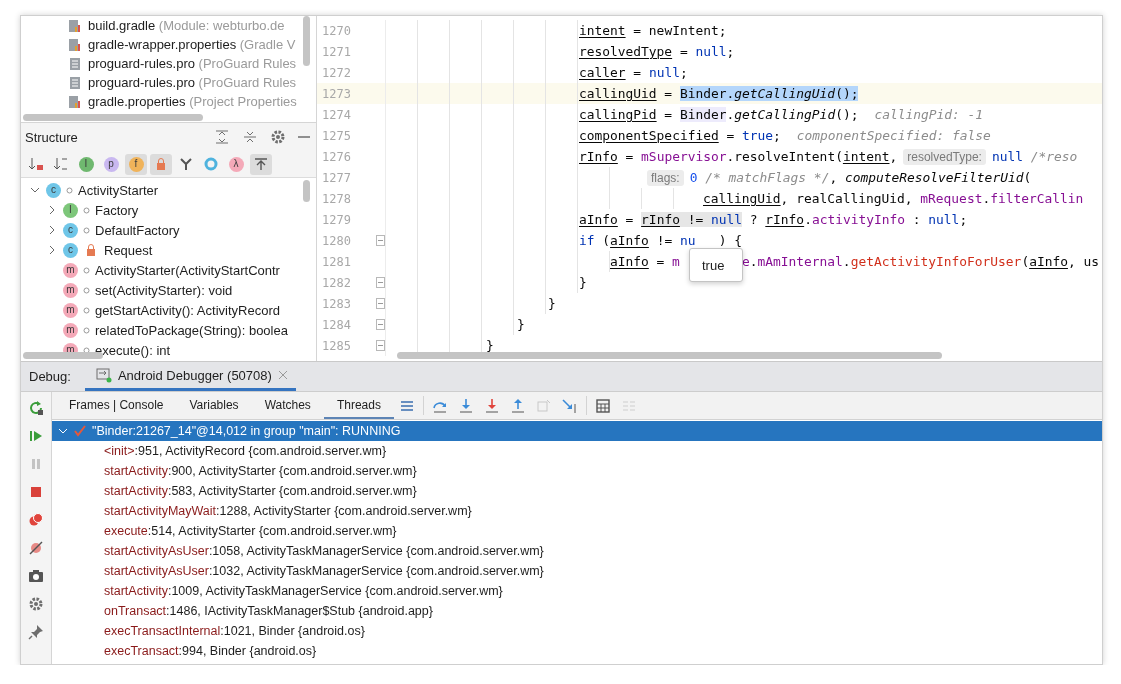 This screenshot has height=684, width=1121. What do you see at coordinates (245, 451) in the screenshot?
I see `stack-frame: <init>:951, ActivityRecord {com.android.server.wm}` at bounding box center [245, 451].